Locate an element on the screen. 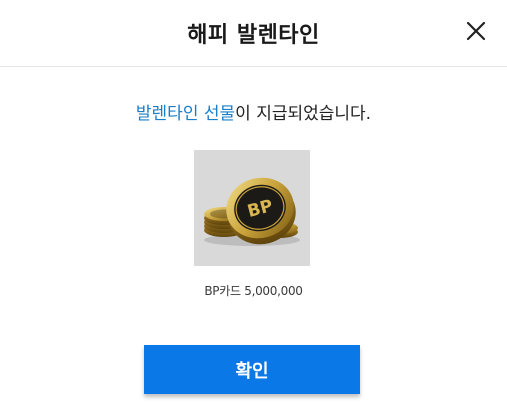 This screenshot has height=404, width=507. dialog-title: 해피 발렌타인 is located at coordinates (253, 35).